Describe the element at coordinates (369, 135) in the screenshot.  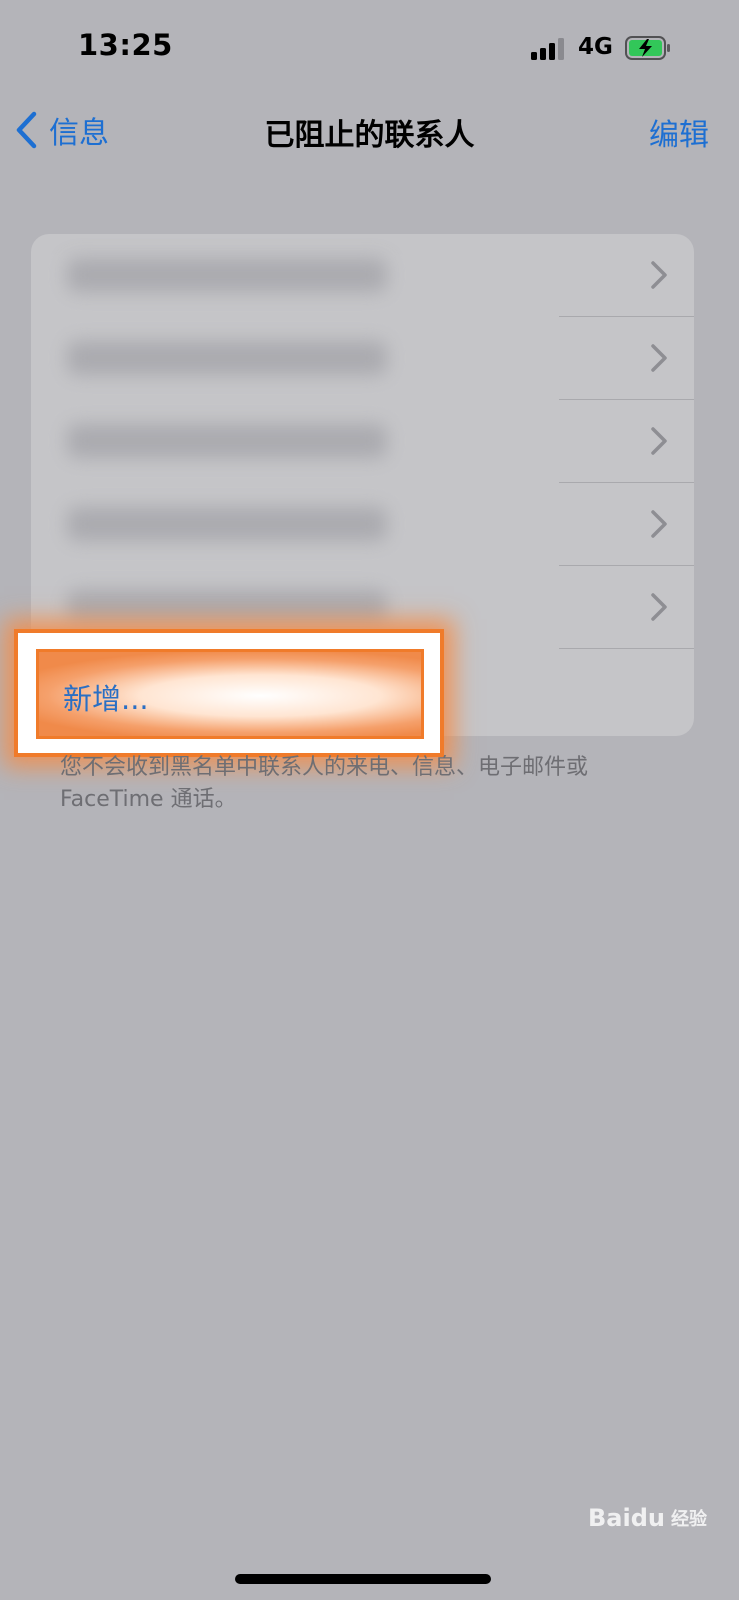
I see `page-title: 已阻止的联系人` at that location.